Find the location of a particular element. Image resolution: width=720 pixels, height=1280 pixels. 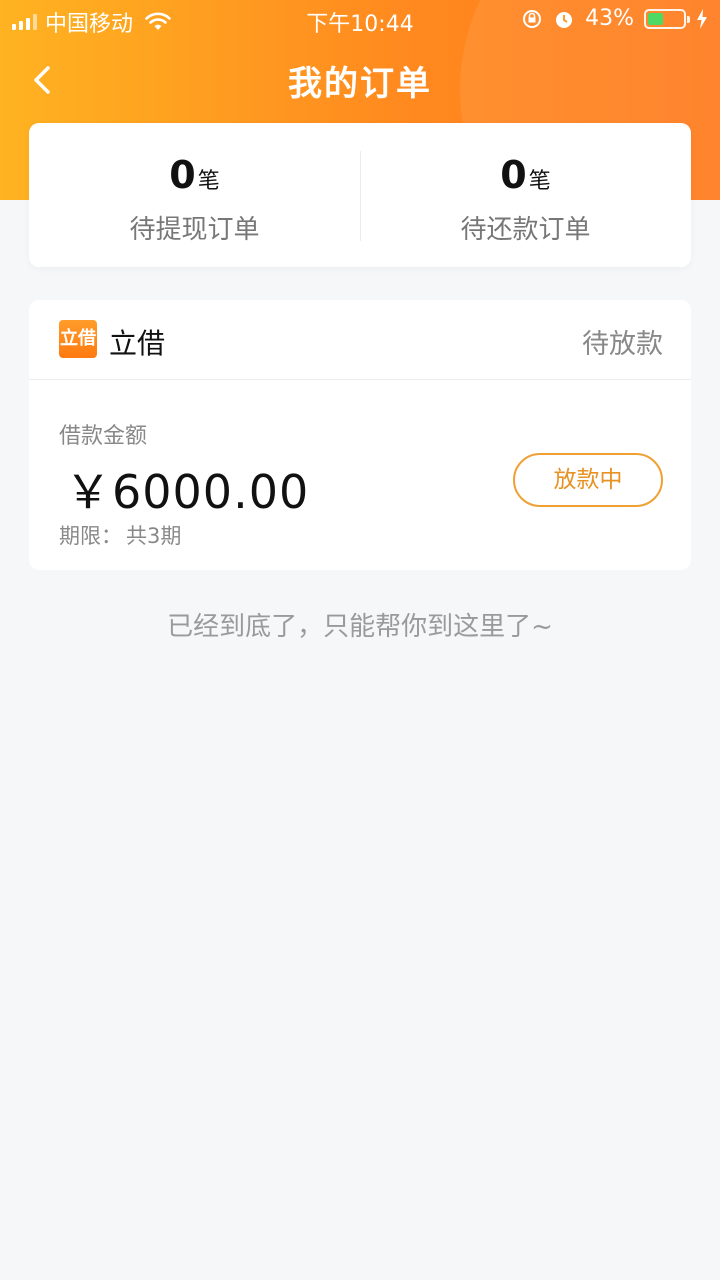

stat-pending-withdraw-number: 0笔 is located at coordinates (194, 175).